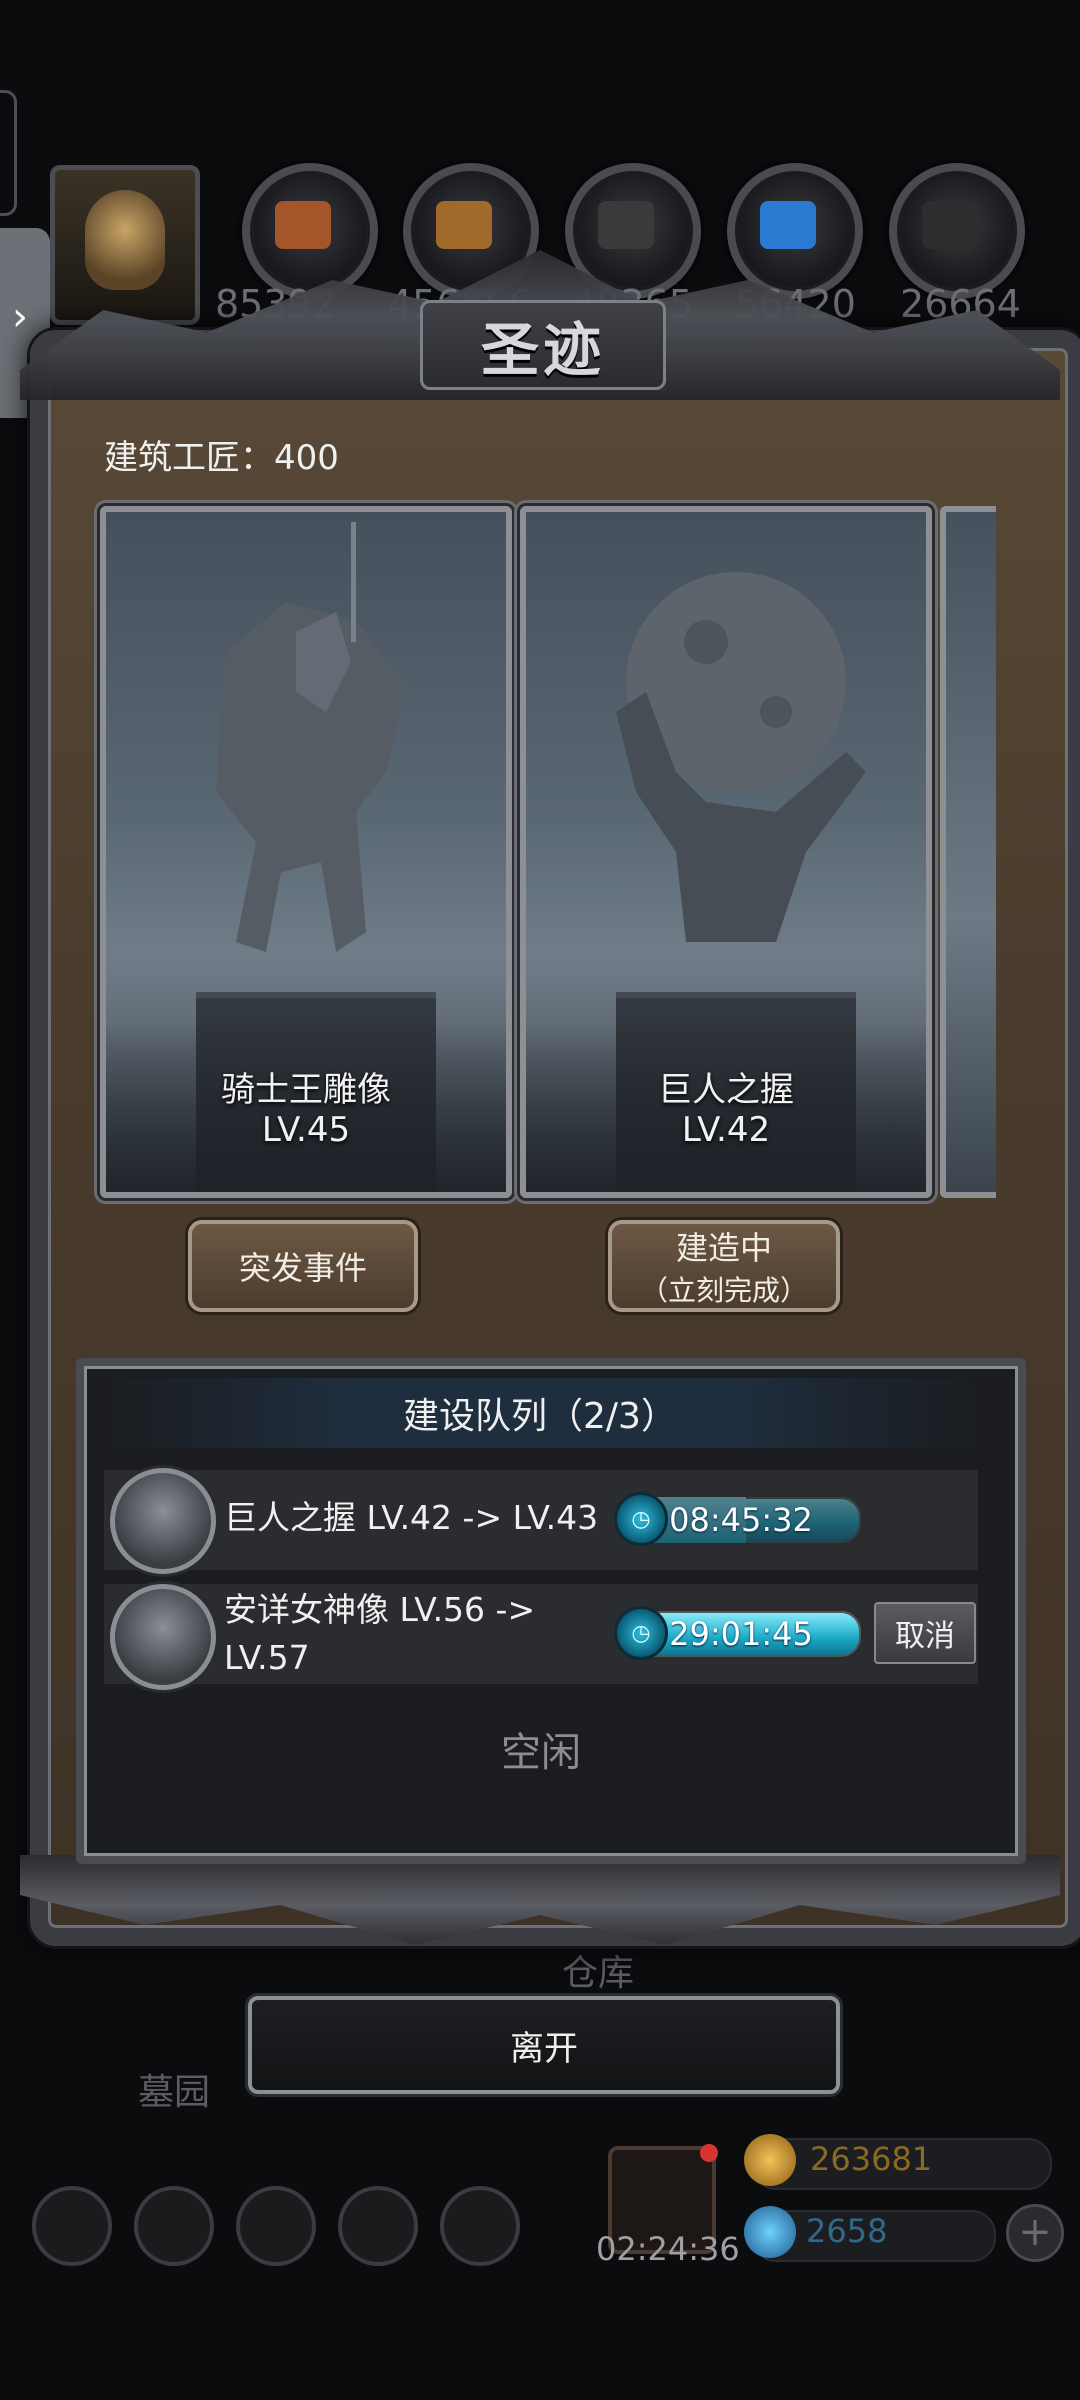  What do you see at coordinates (464, 225) in the screenshot?
I see `plank-icon` at bounding box center [464, 225].